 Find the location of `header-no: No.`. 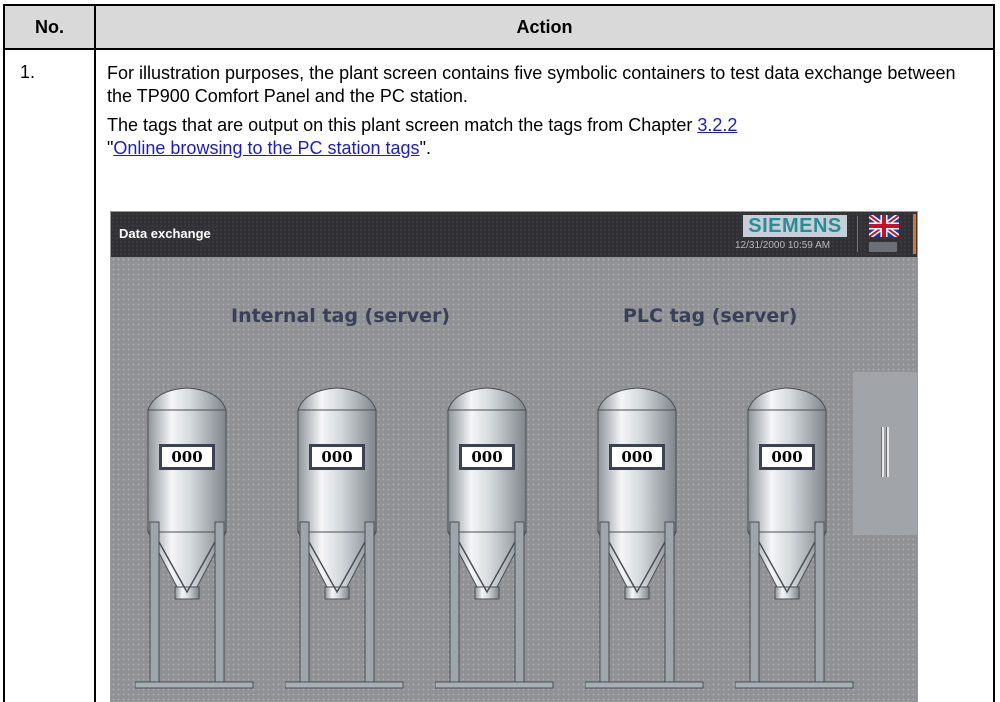

header-no: No. is located at coordinates (49, 27).